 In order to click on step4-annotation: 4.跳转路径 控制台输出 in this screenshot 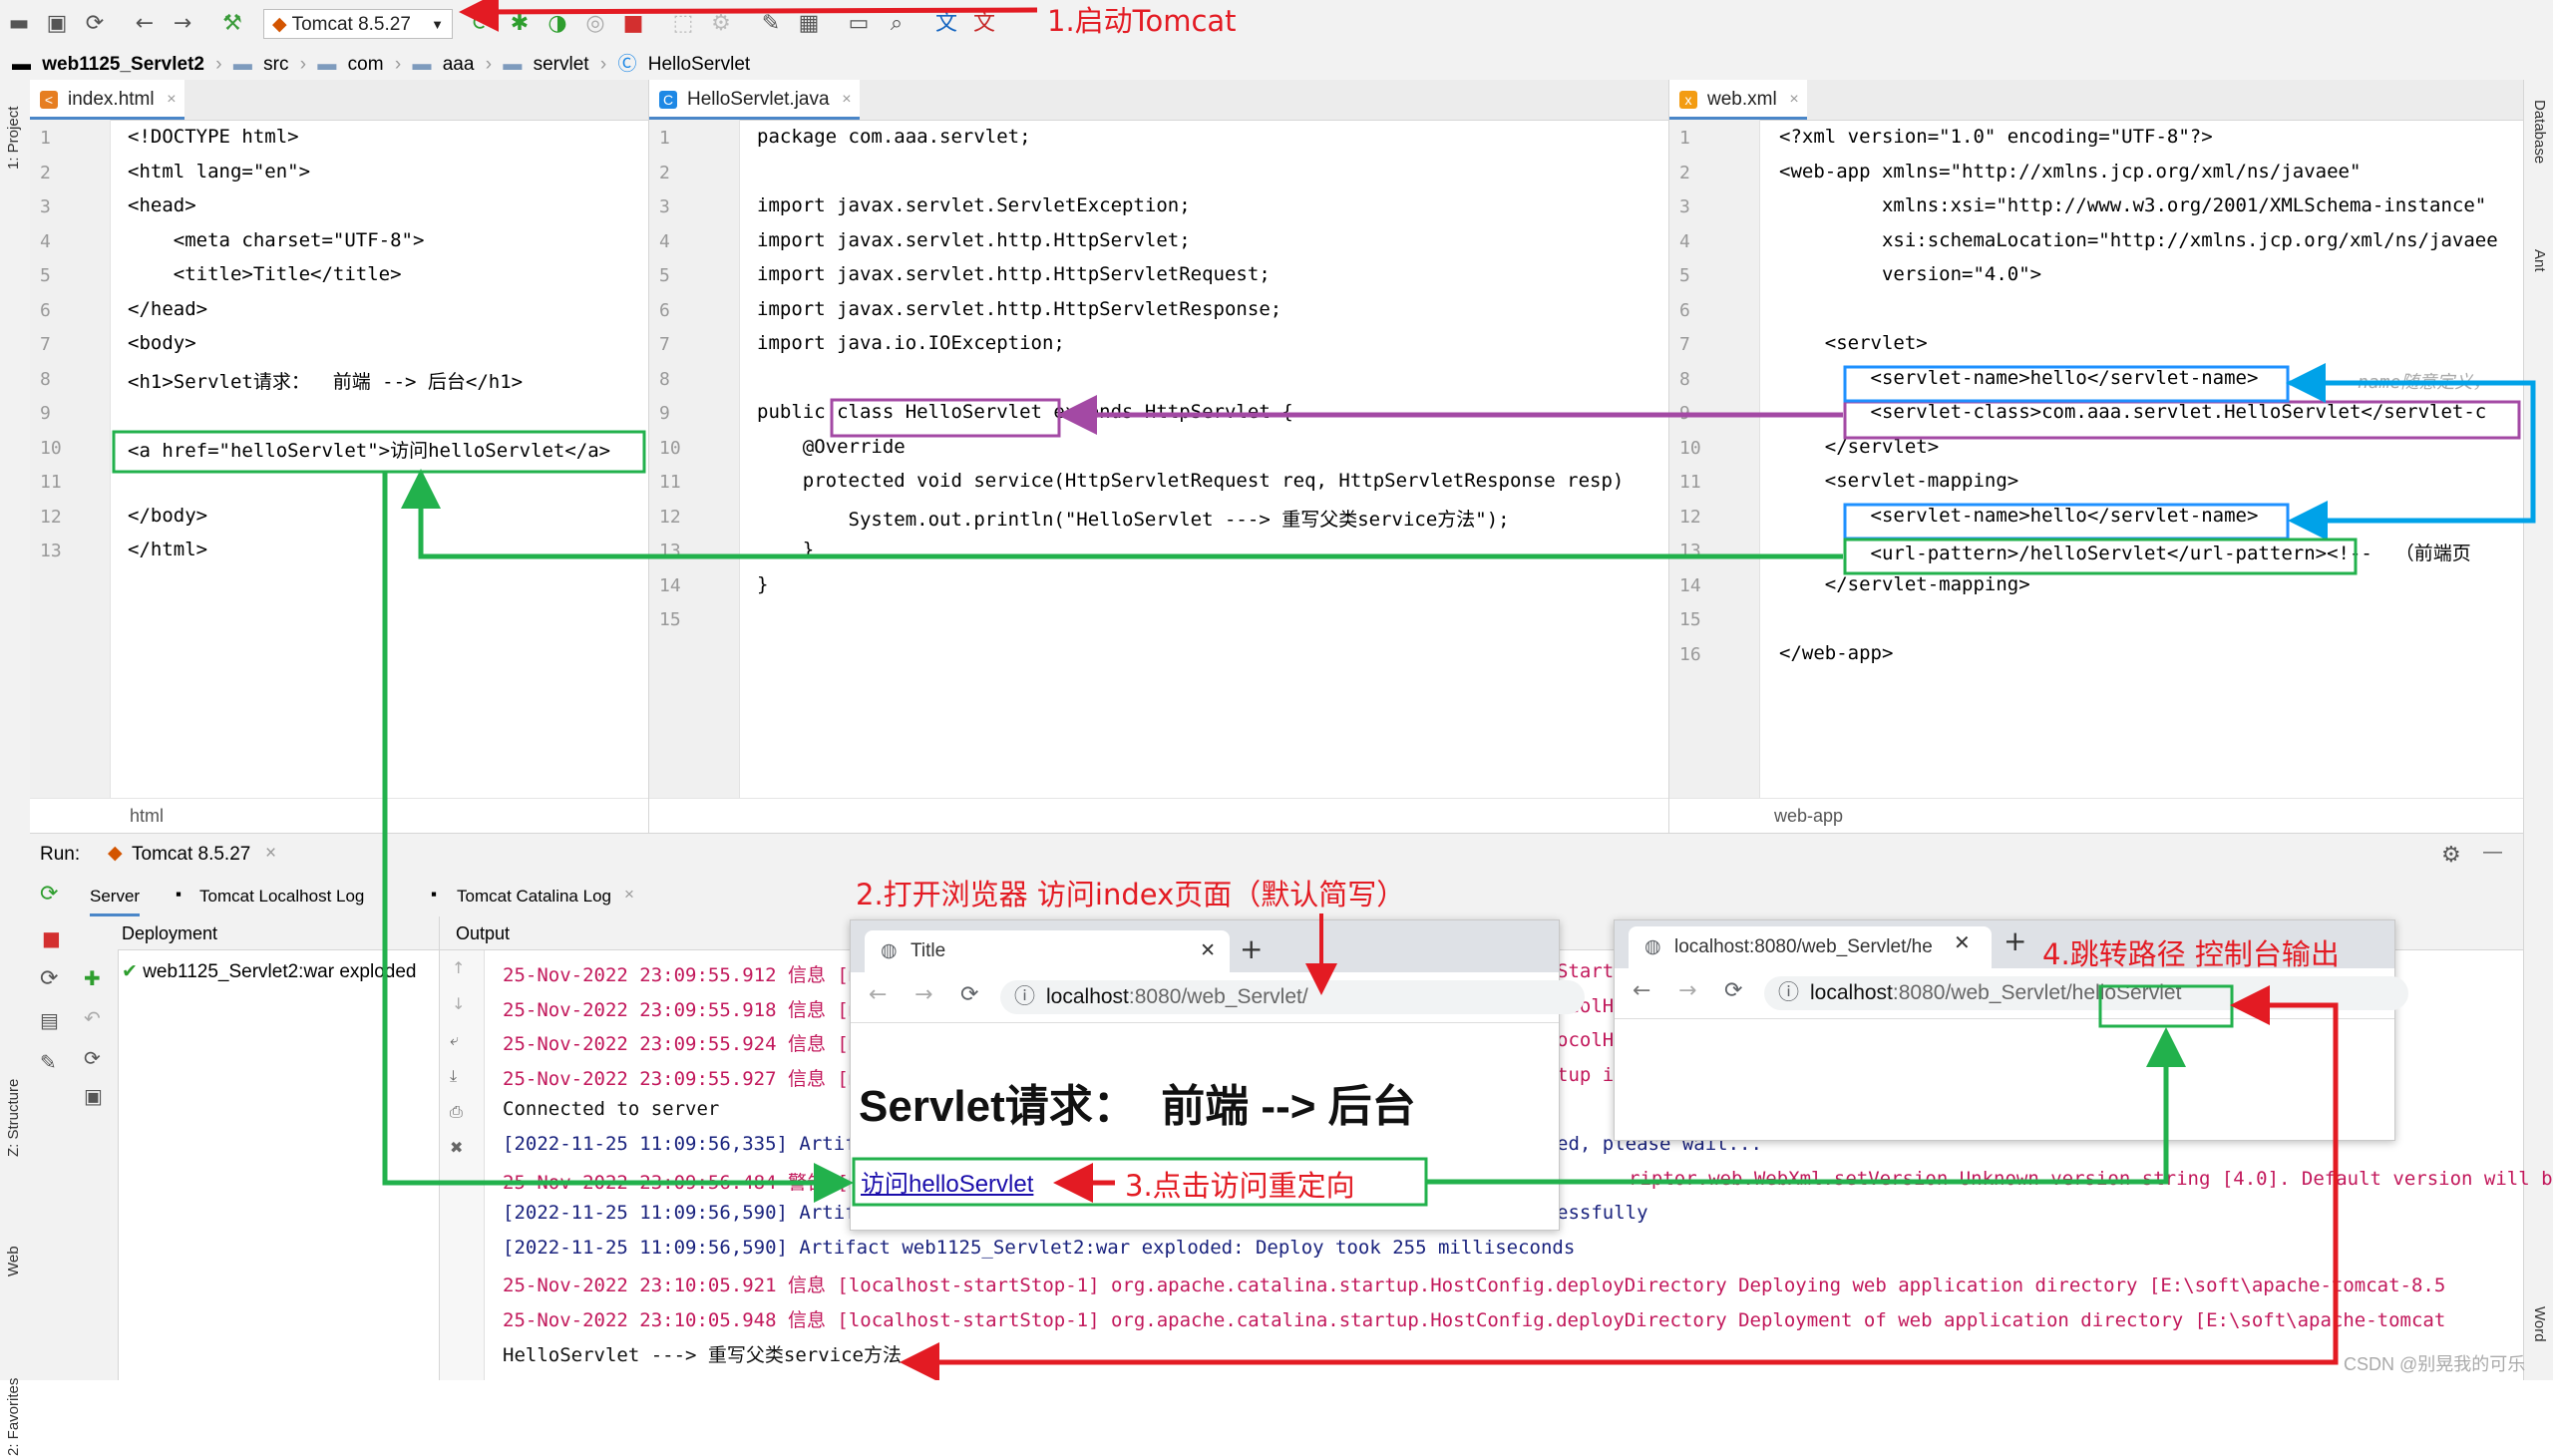, I will do `click(2191, 954)`.